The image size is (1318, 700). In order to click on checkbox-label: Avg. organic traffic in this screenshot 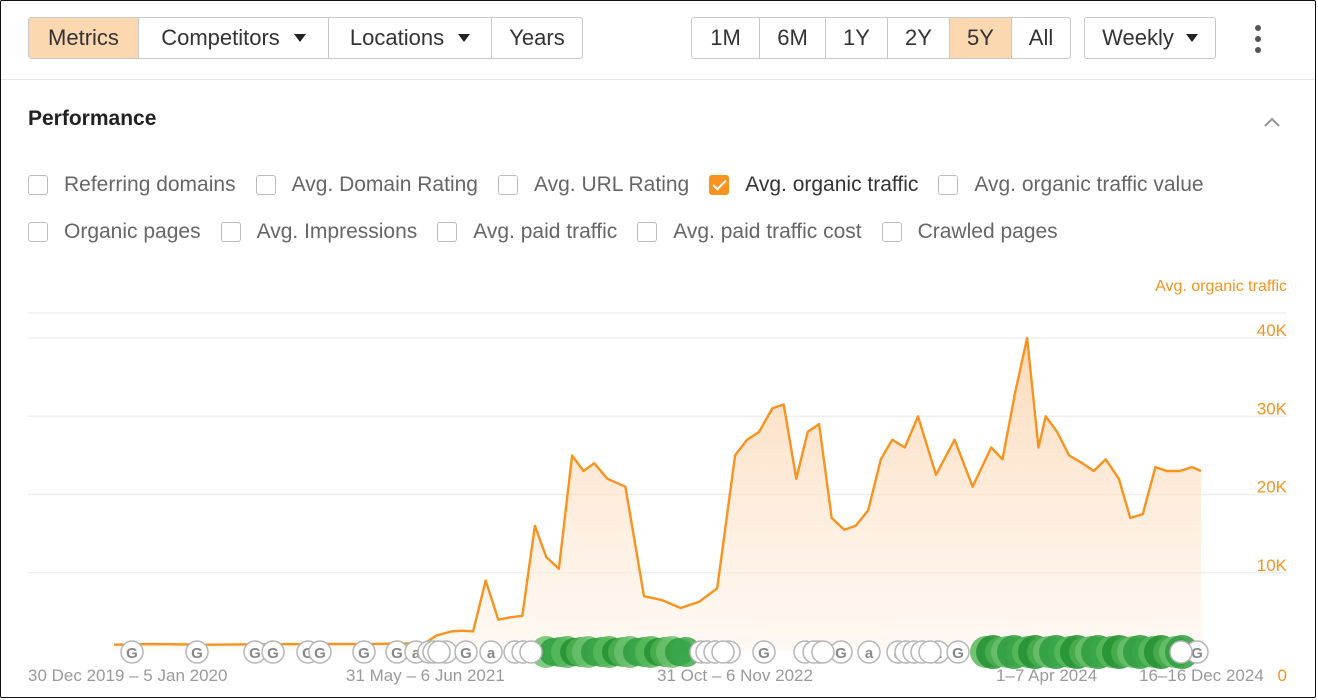, I will do `click(832, 184)`.